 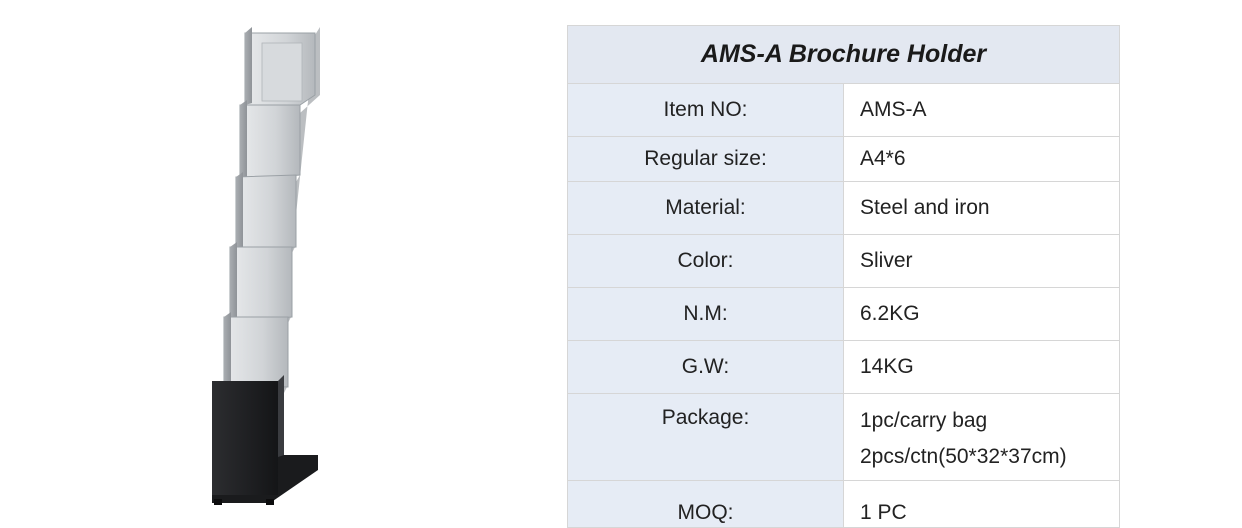 What do you see at coordinates (981, 504) in the screenshot?
I see `row-value-moq: 1 PC` at bounding box center [981, 504].